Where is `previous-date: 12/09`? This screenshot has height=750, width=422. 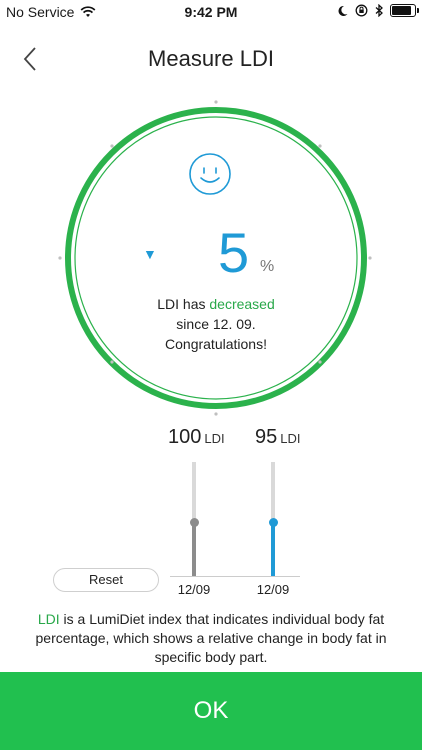
previous-date: 12/09 is located at coordinates (194, 589).